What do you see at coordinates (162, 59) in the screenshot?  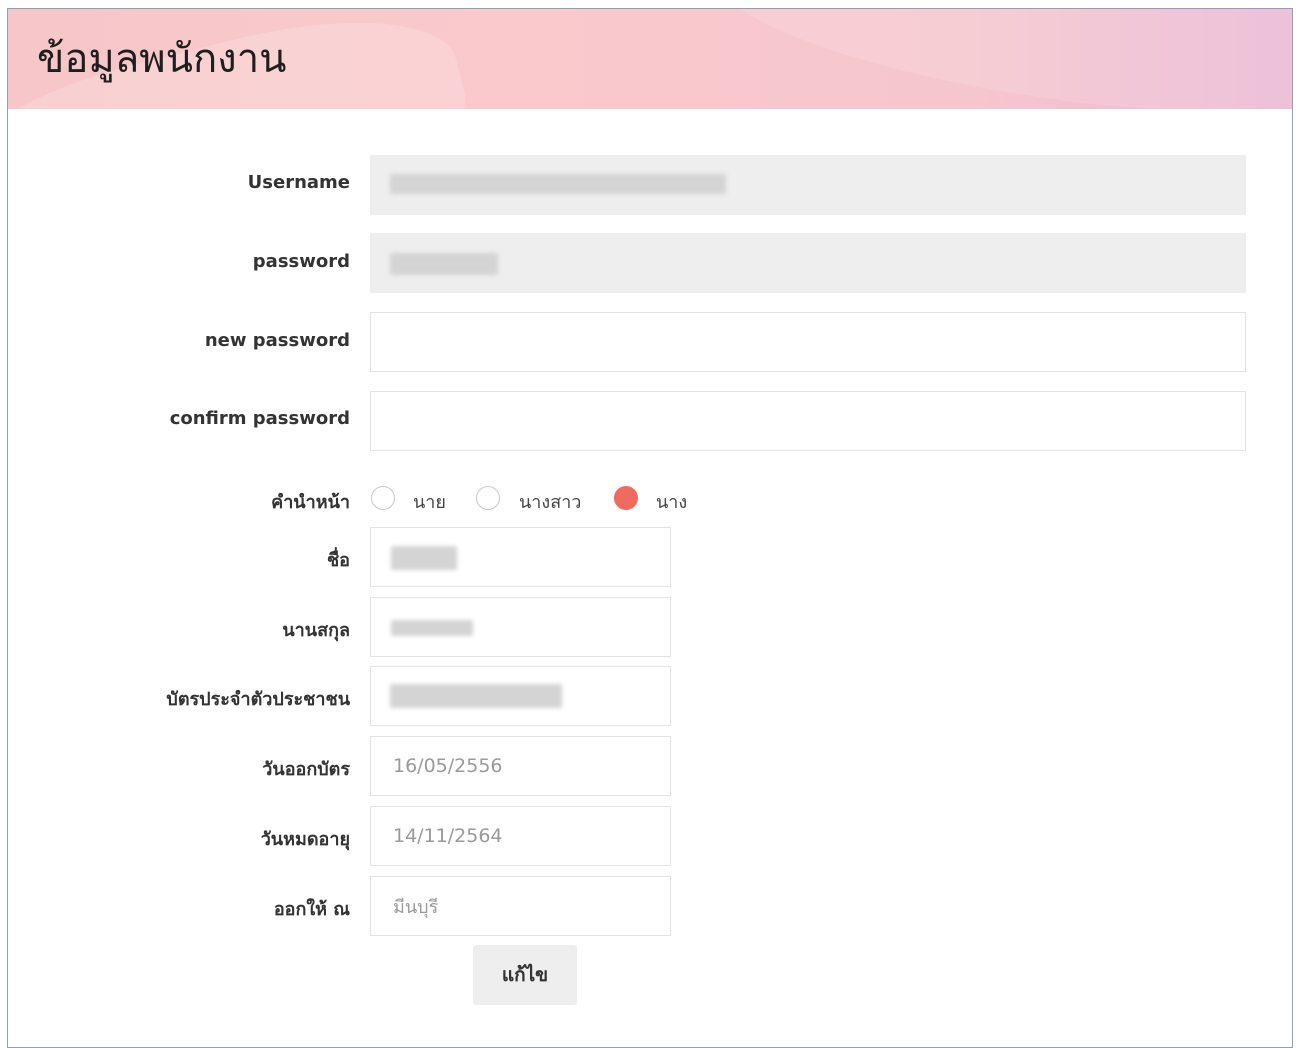 I see `page-title: ข้อมูลพนักงาน` at bounding box center [162, 59].